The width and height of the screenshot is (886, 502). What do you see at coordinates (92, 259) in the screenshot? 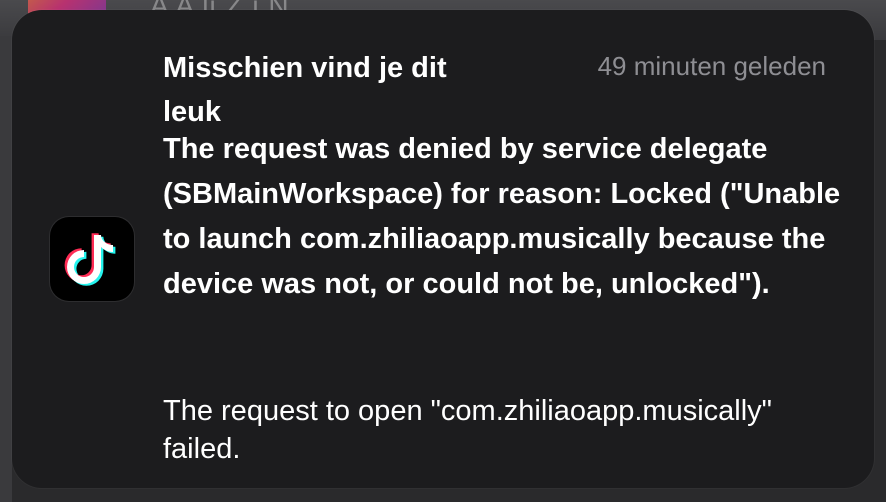
I see `tiktok-icon` at bounding box center [92, 259].